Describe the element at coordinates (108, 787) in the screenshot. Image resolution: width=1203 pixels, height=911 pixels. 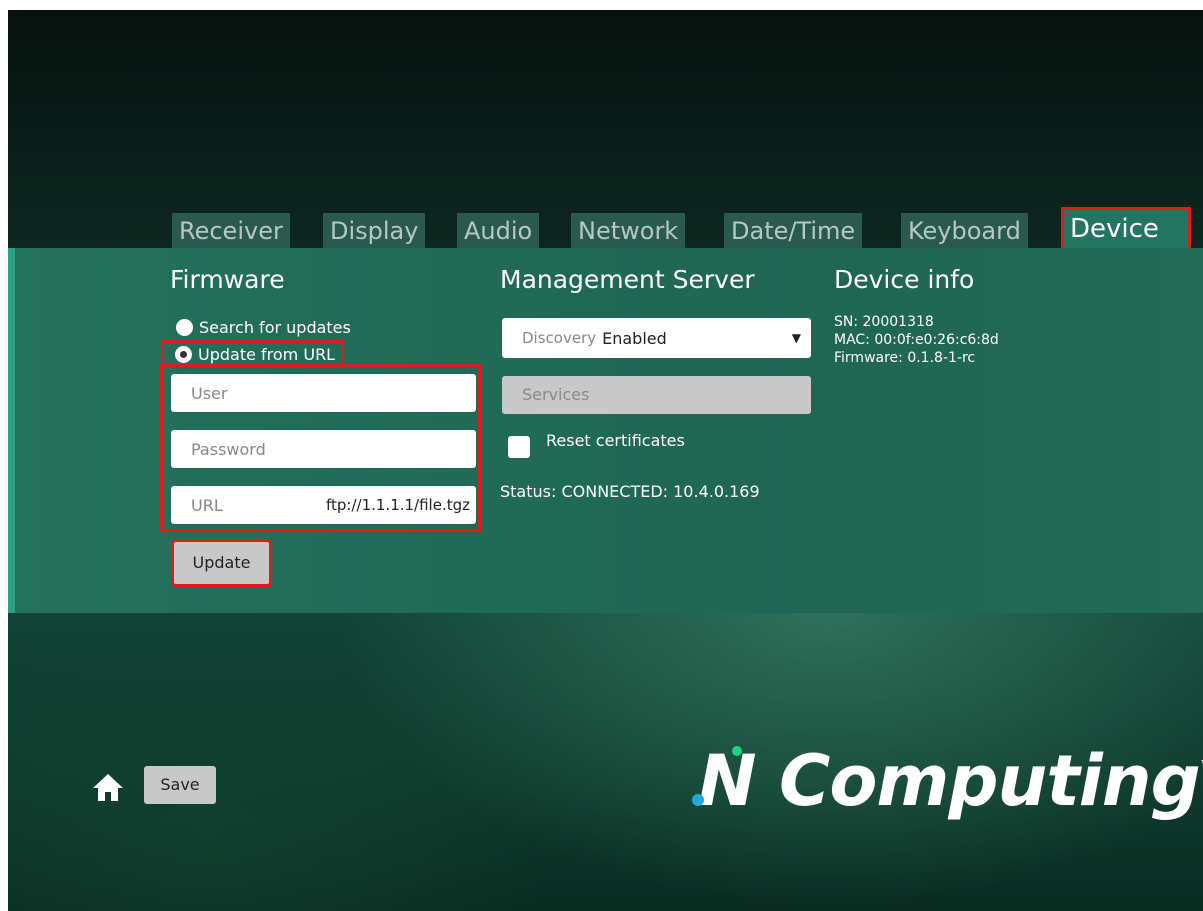
I see `home-icon` at that location.